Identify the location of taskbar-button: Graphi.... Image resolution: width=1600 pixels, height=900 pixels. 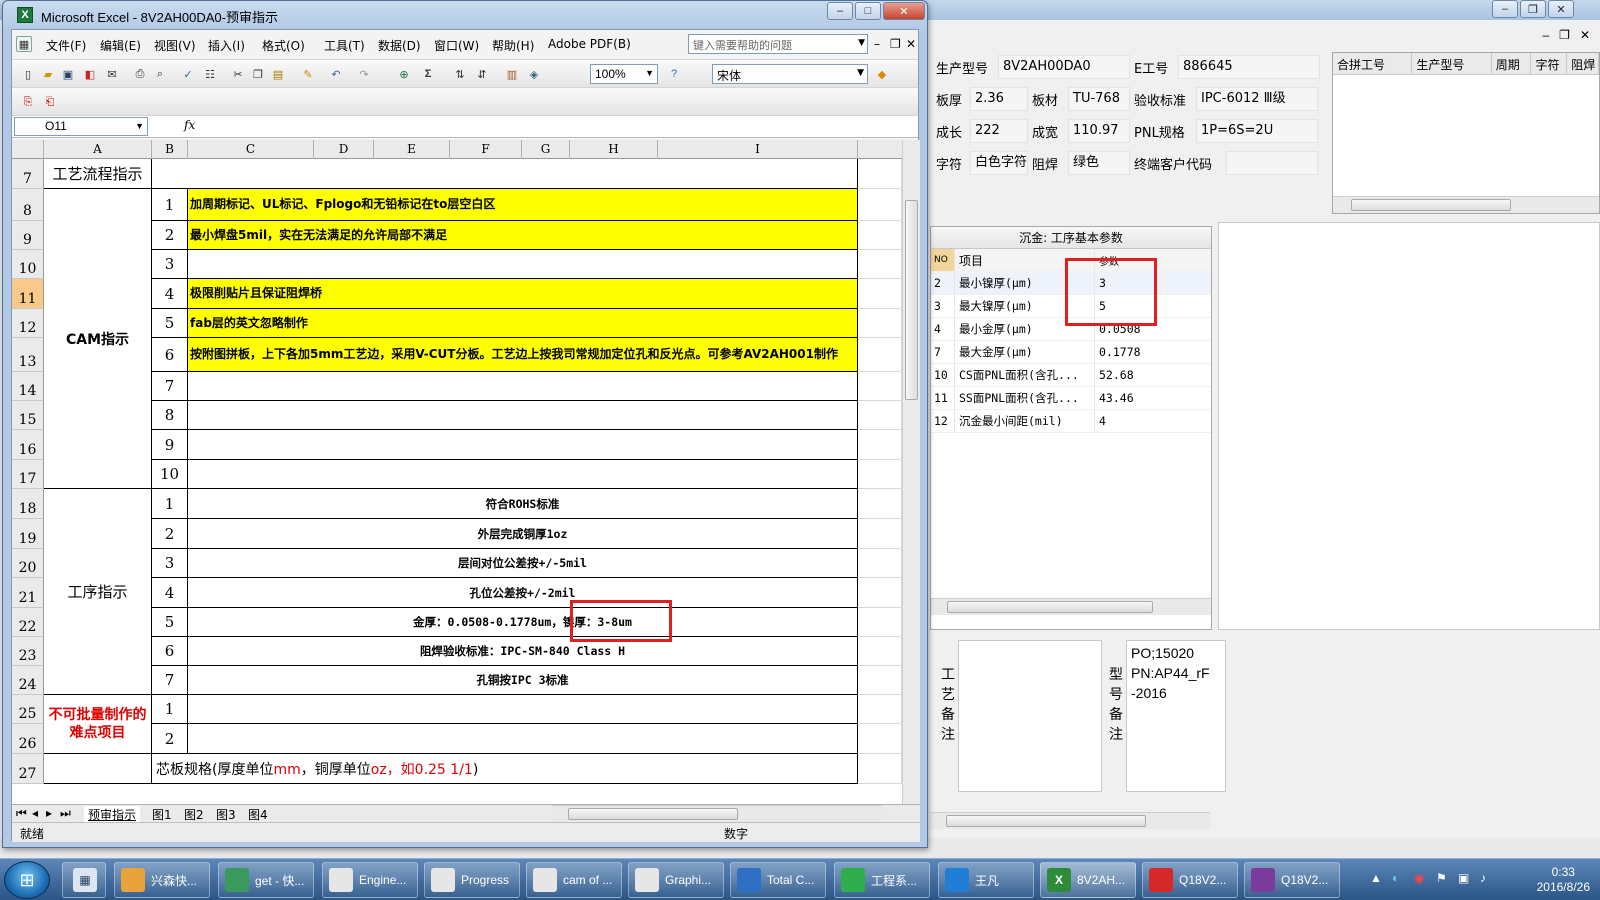
(676, 880).